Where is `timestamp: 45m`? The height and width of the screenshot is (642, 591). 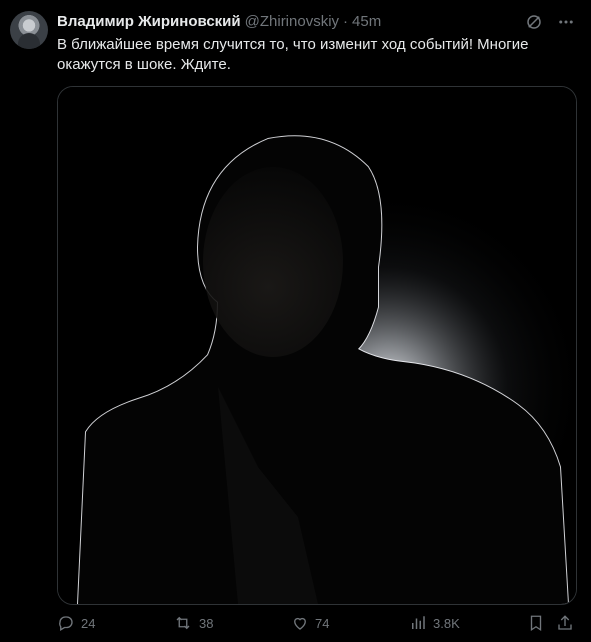 timestamp: 45m is located at coordinates (366, 21).